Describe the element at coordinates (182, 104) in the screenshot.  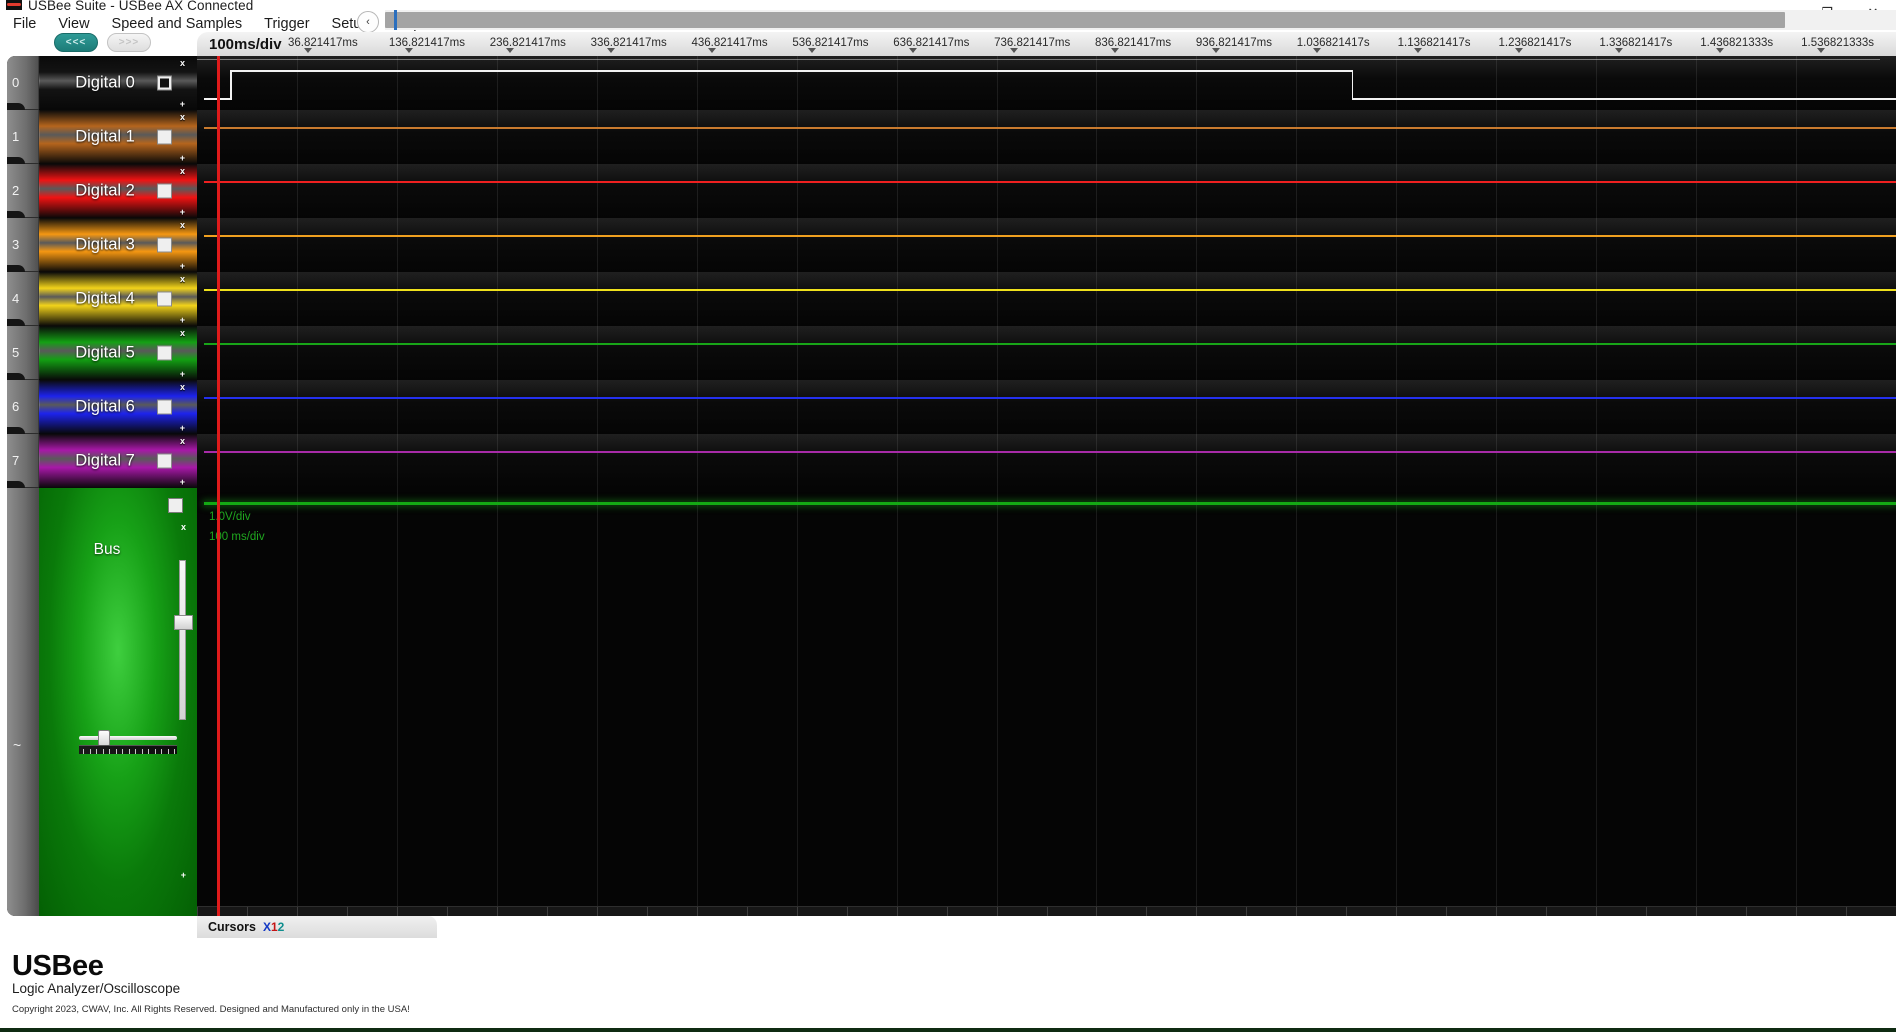
I see `channel-add-icon-0: +` at that location.